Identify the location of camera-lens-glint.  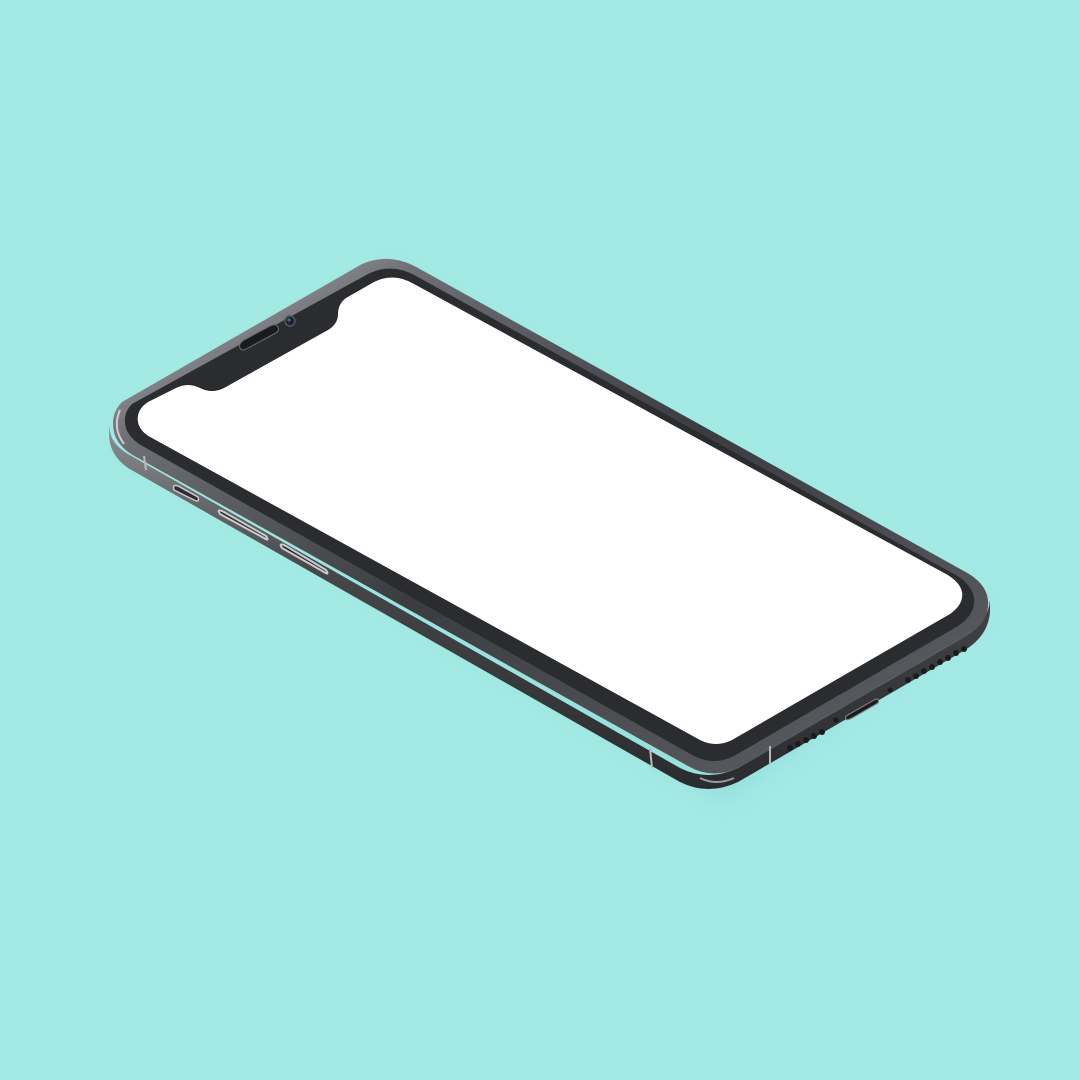
(289, 320).